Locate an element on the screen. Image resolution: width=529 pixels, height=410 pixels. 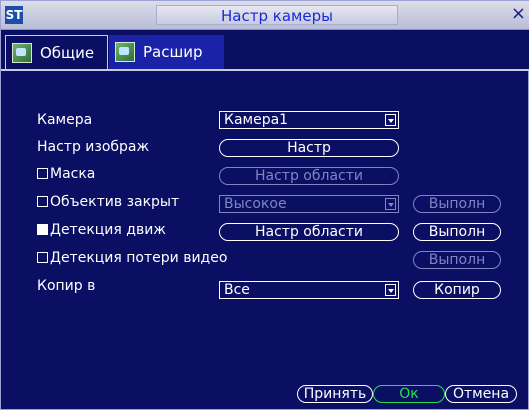
motion-row: Детекция движ is located at coordinates (101, 230).